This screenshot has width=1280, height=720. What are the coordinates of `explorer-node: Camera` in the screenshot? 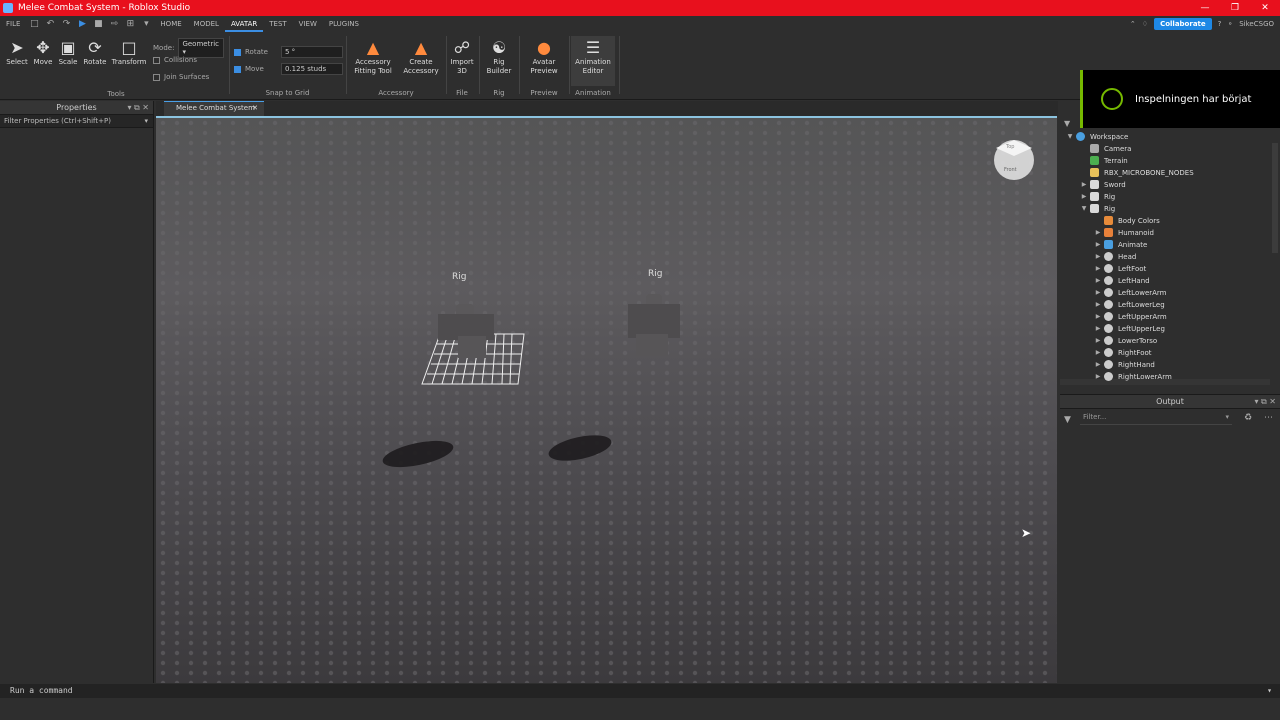 It's located at (1165, 149).